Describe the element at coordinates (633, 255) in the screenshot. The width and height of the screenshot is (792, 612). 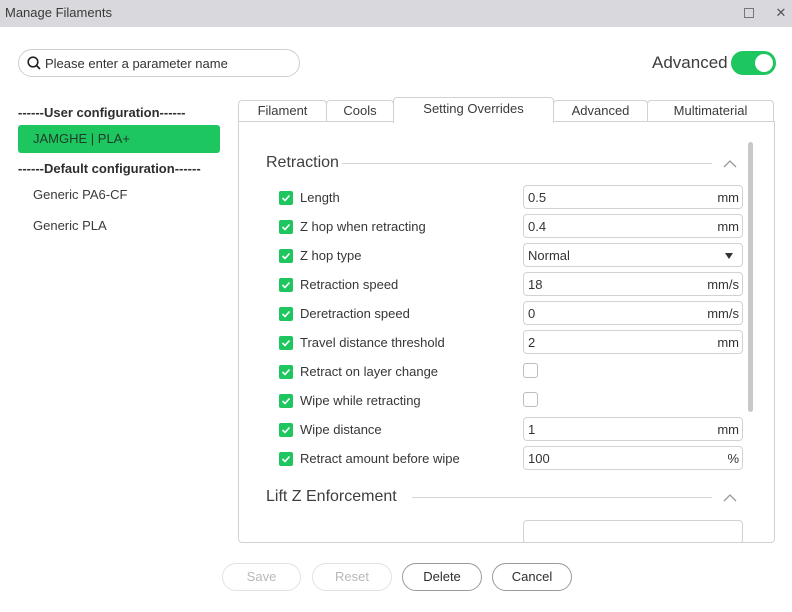
I see `z-hop-type-dropdown: Normal` at that location.